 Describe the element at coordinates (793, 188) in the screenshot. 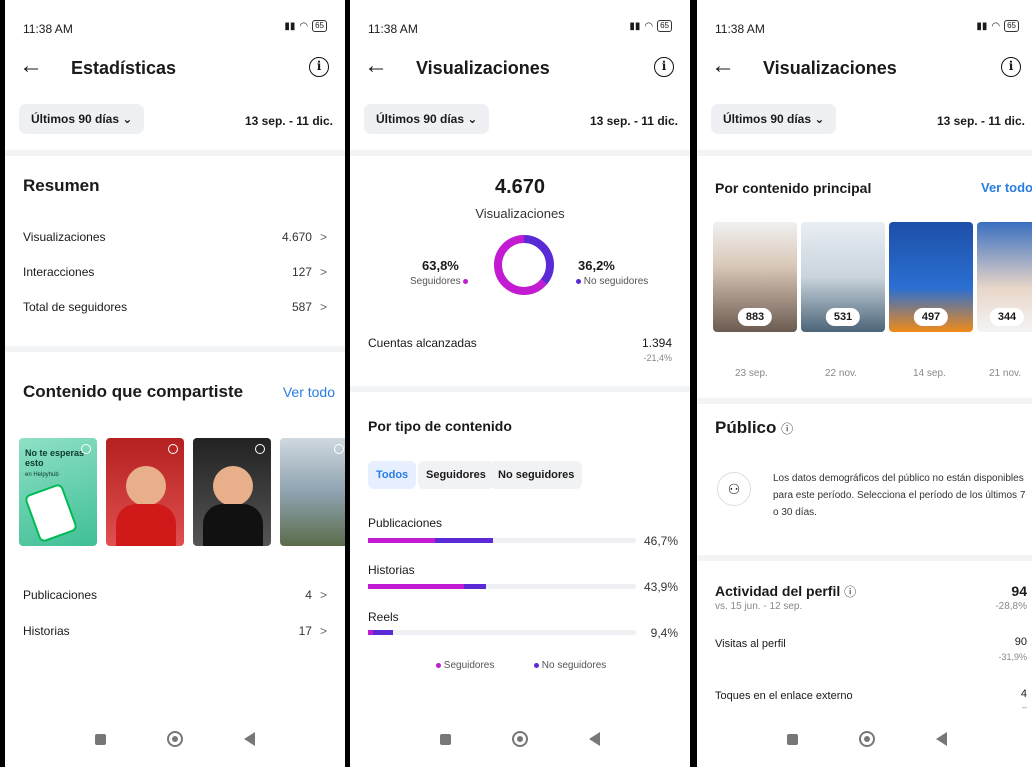

I see `top-content-title: Por contenido principal` at that location.